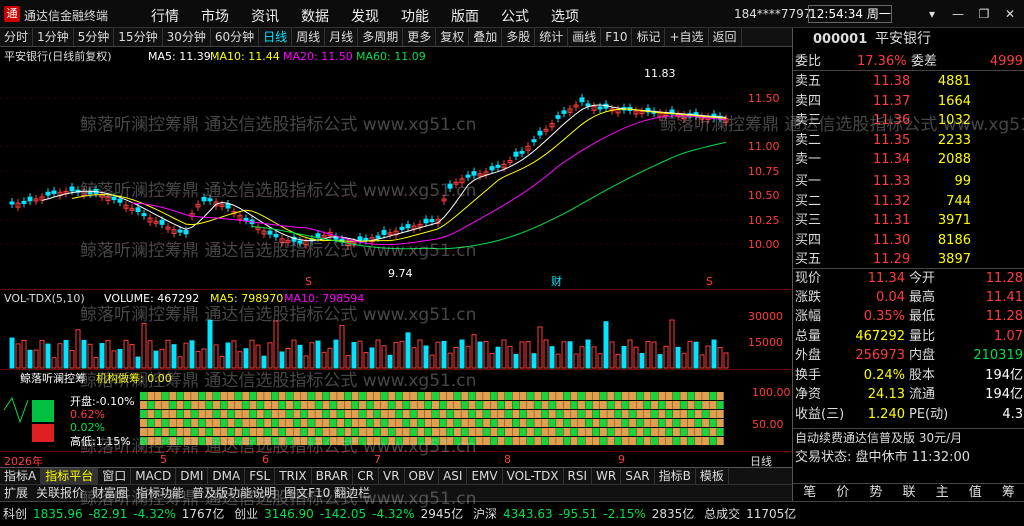 This screenshot has height=526, width=1024. I want to click on toolbar-button: 日线, so click(276, 37).